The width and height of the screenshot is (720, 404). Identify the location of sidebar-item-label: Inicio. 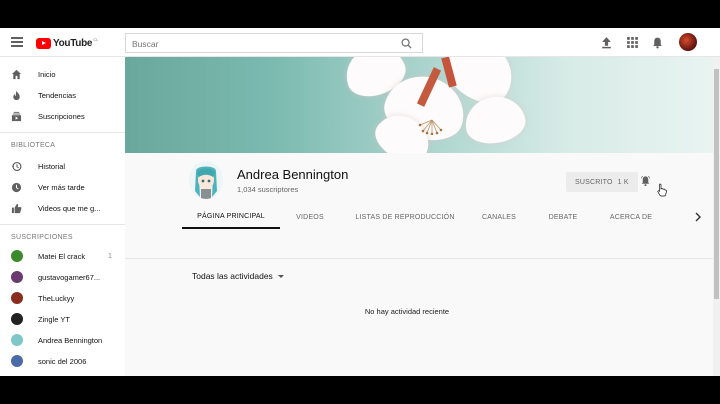
(47, 74).